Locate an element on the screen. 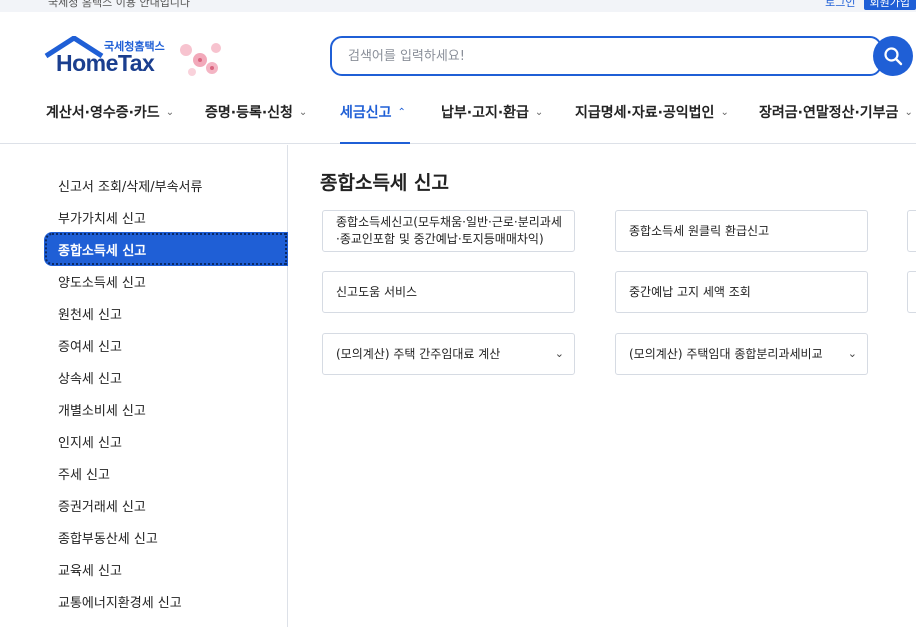 The height and width of the screenshot is (627, 916). sidebar-item-securities: 증권거래세 신고 is located at coordinates (102, 505).